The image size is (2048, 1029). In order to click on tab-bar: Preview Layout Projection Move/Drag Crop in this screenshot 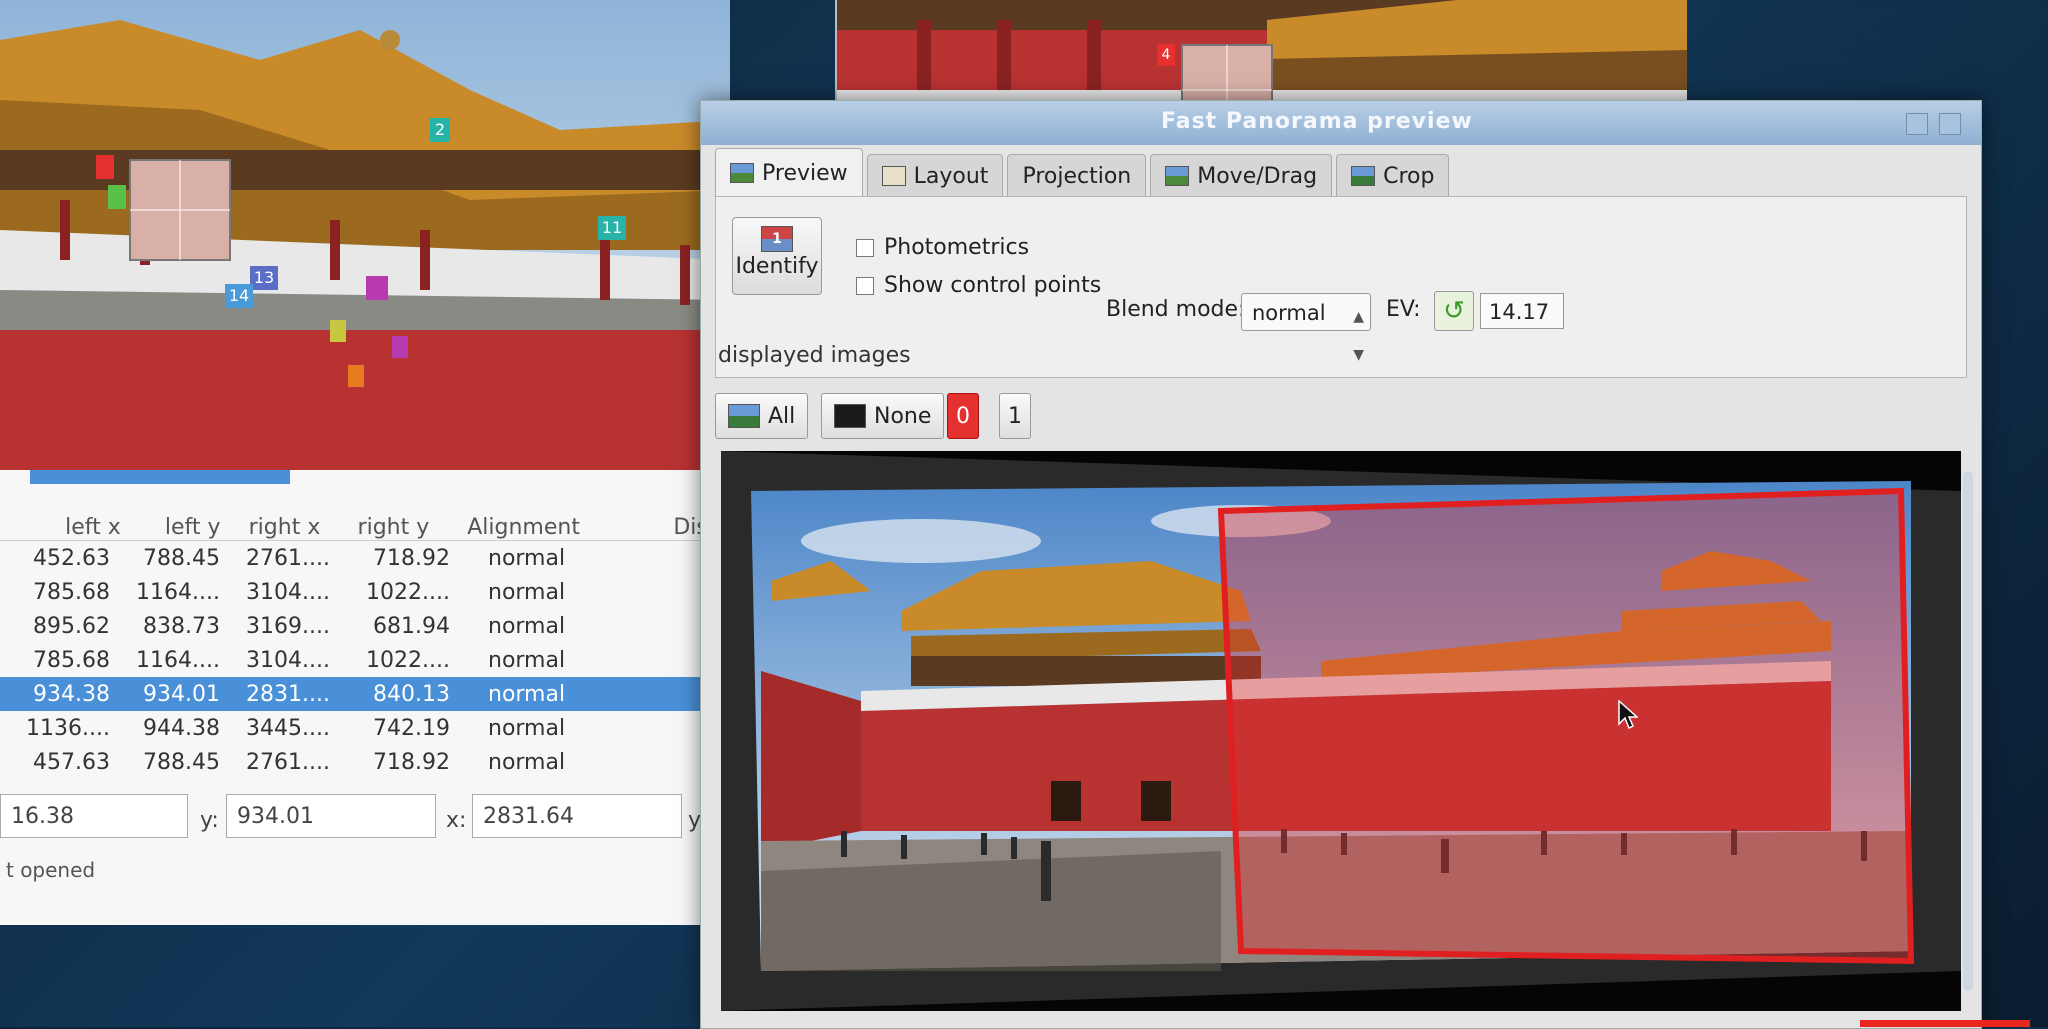, I will do `click(1084, 172)`.